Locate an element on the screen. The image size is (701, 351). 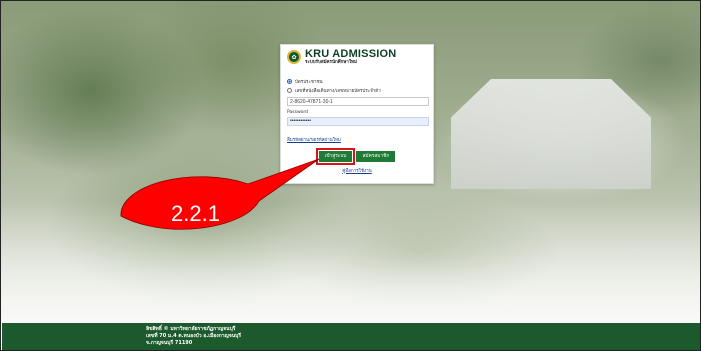
register-button: สมัครสมาชิก is located at coordinates (376, 156).